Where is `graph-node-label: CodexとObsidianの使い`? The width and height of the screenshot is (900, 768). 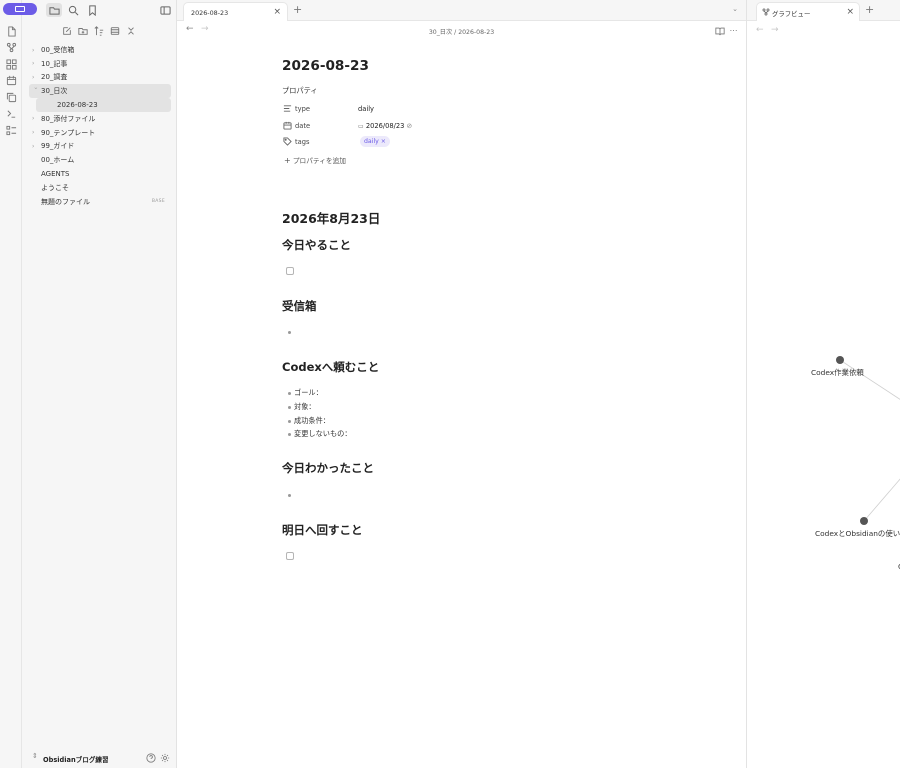
graph-node-label: CodexとObsidianの使い is located at coordinates (857, 533).